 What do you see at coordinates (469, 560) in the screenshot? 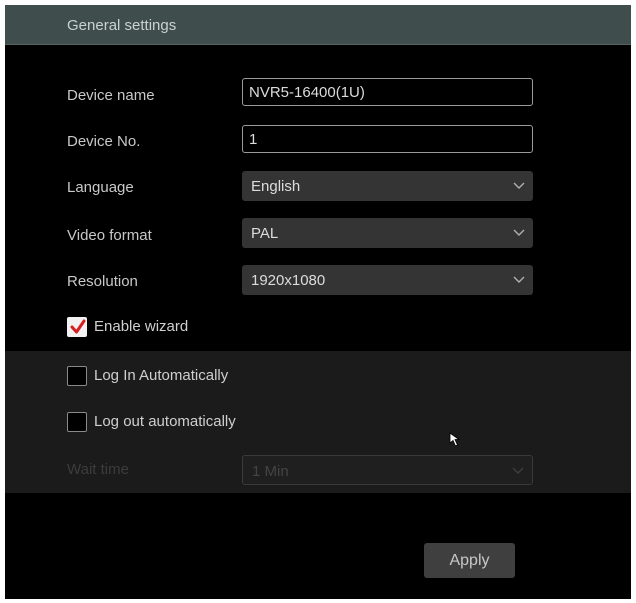
I see `apply-button: Apply` at bounding box center [469, 560].